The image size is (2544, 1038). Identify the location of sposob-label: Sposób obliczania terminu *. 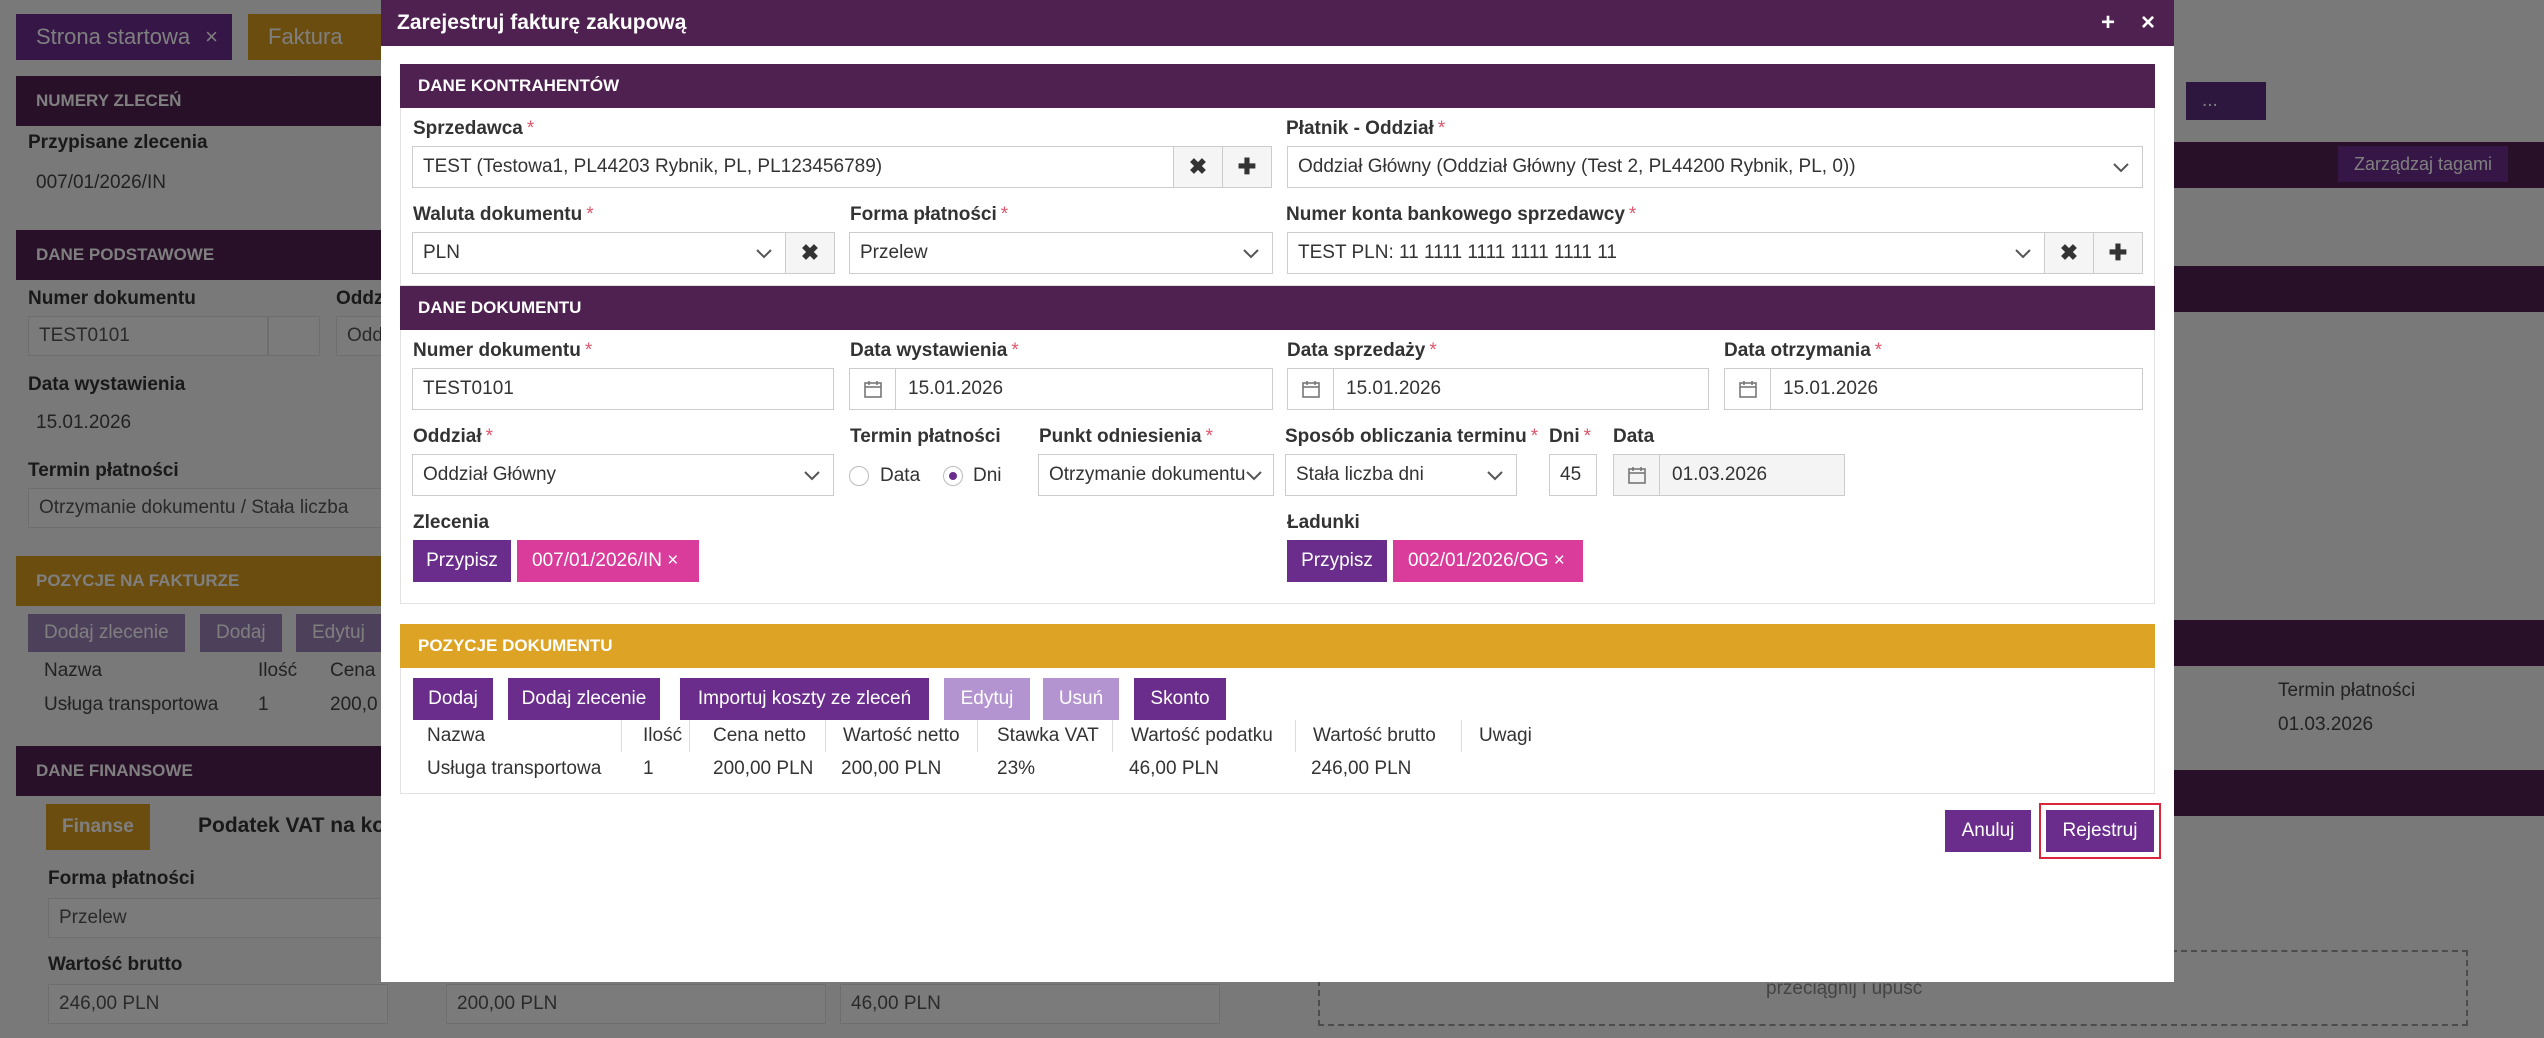
(1411, 437).